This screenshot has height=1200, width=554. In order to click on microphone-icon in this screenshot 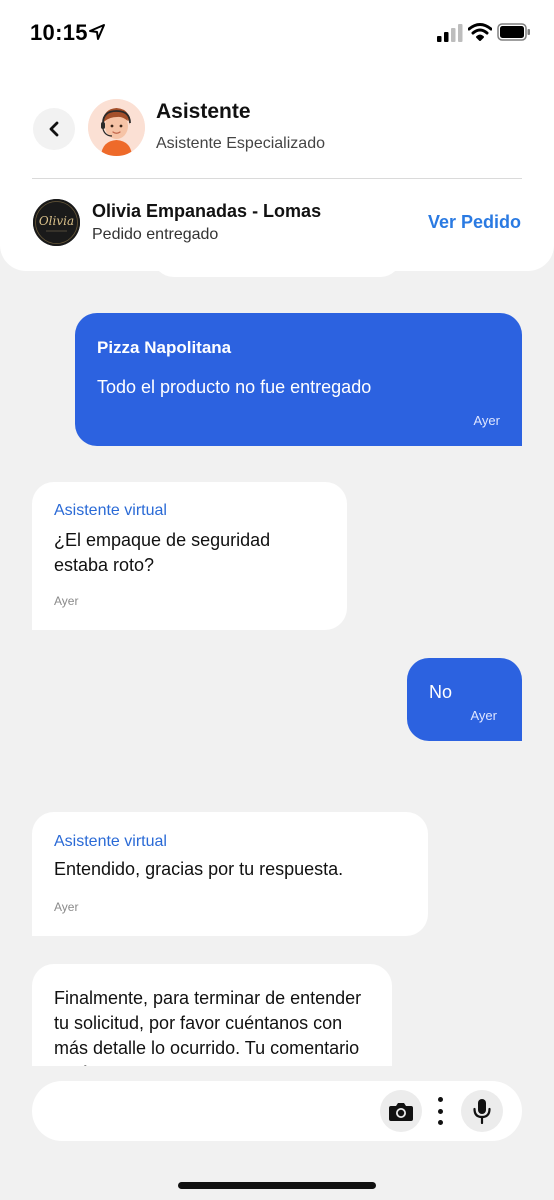, I will do `click(482, 1111)`.